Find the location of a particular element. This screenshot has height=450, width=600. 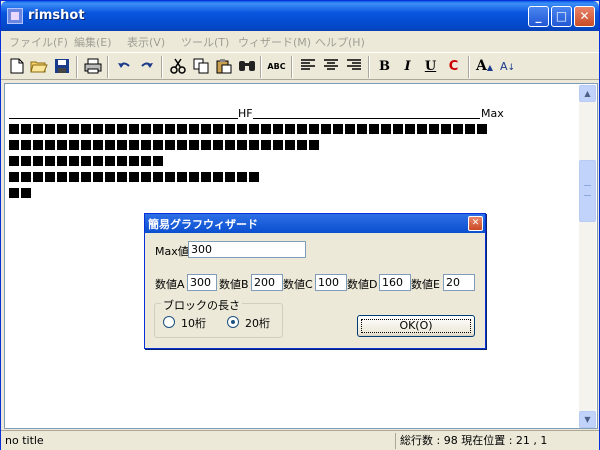

toolbar: ABC B I U C A▲ A↓ is located at coordinates (300, 66).